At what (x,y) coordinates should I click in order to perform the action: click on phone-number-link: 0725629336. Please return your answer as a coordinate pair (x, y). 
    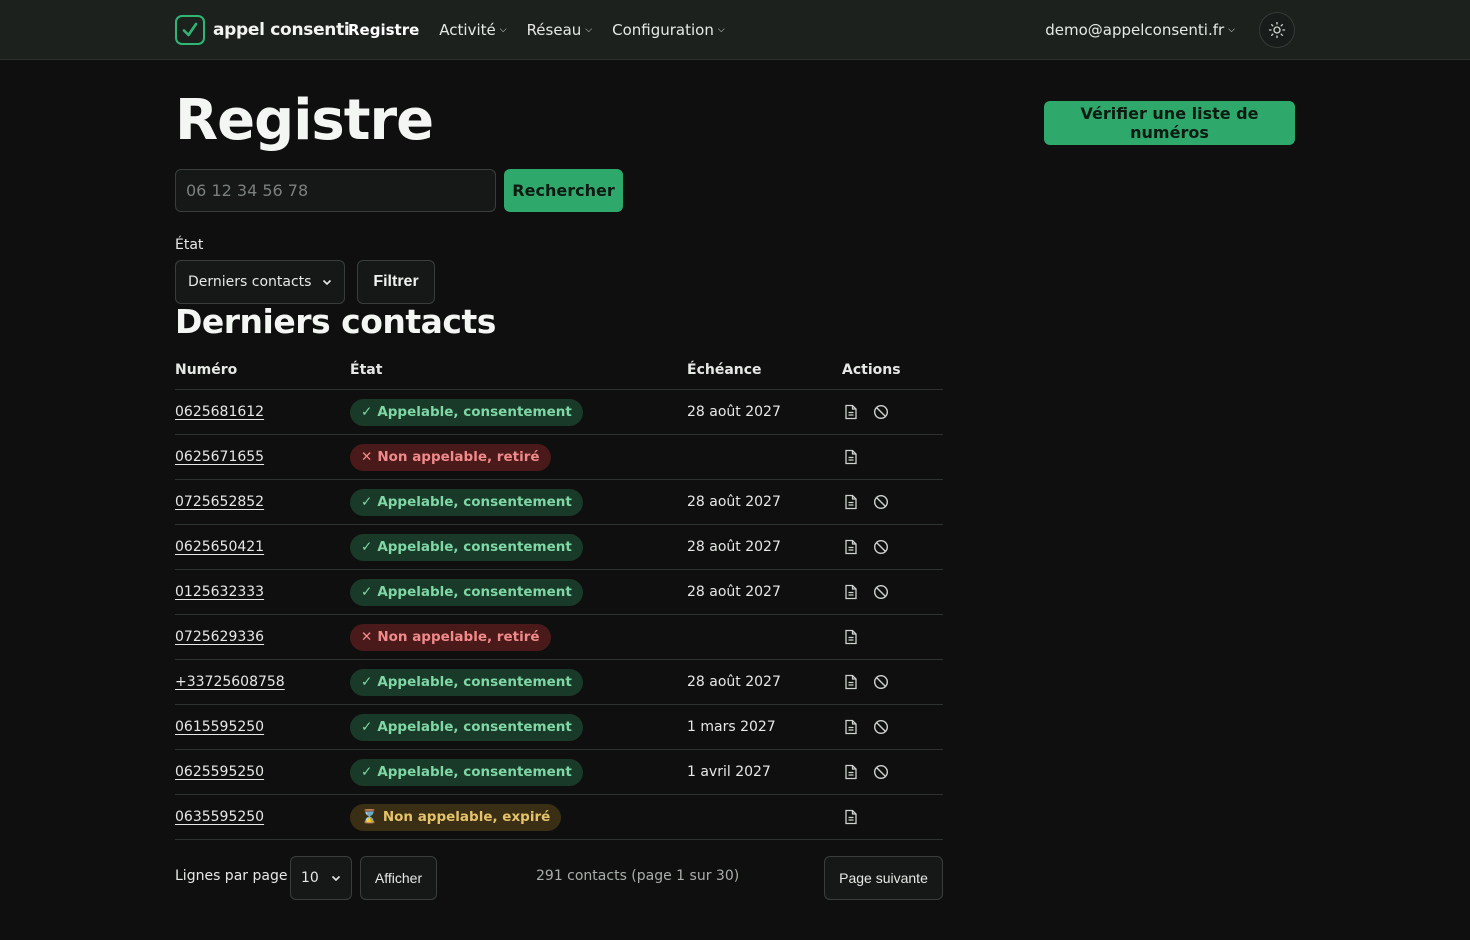
    Looking at the image, I should click on (219, 637).